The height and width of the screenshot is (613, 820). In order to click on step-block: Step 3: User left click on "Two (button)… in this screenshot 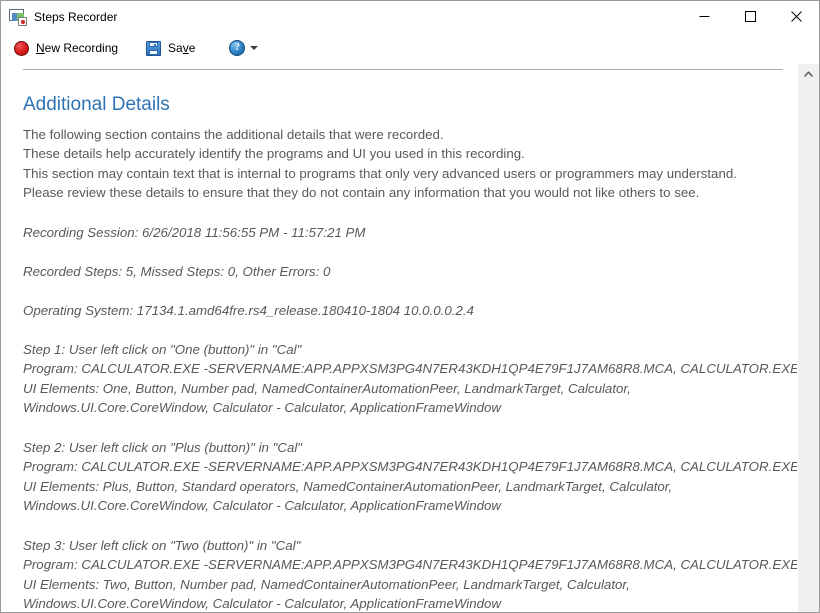, I will do `click(410, 574)`.